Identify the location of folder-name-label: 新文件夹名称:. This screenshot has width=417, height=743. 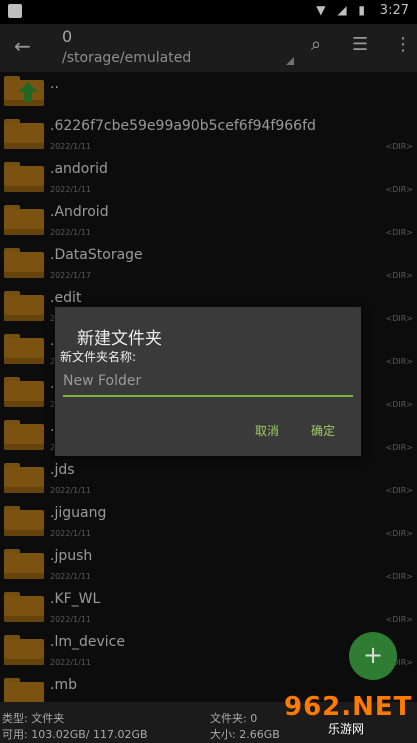
(98, 357).